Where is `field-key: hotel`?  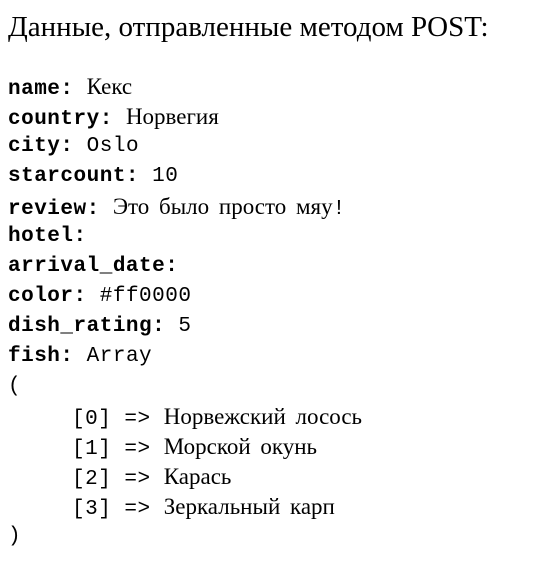
field-key: hotel is located at coordinates (41, 236).